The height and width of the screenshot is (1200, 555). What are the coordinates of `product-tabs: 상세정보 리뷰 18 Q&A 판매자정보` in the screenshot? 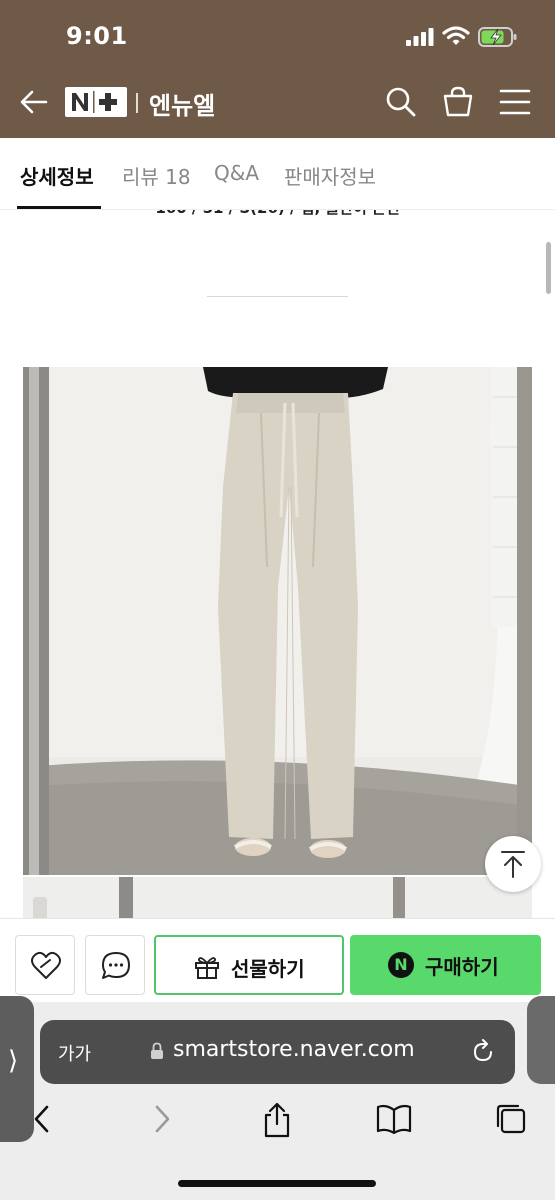 It's located at (277, 174).